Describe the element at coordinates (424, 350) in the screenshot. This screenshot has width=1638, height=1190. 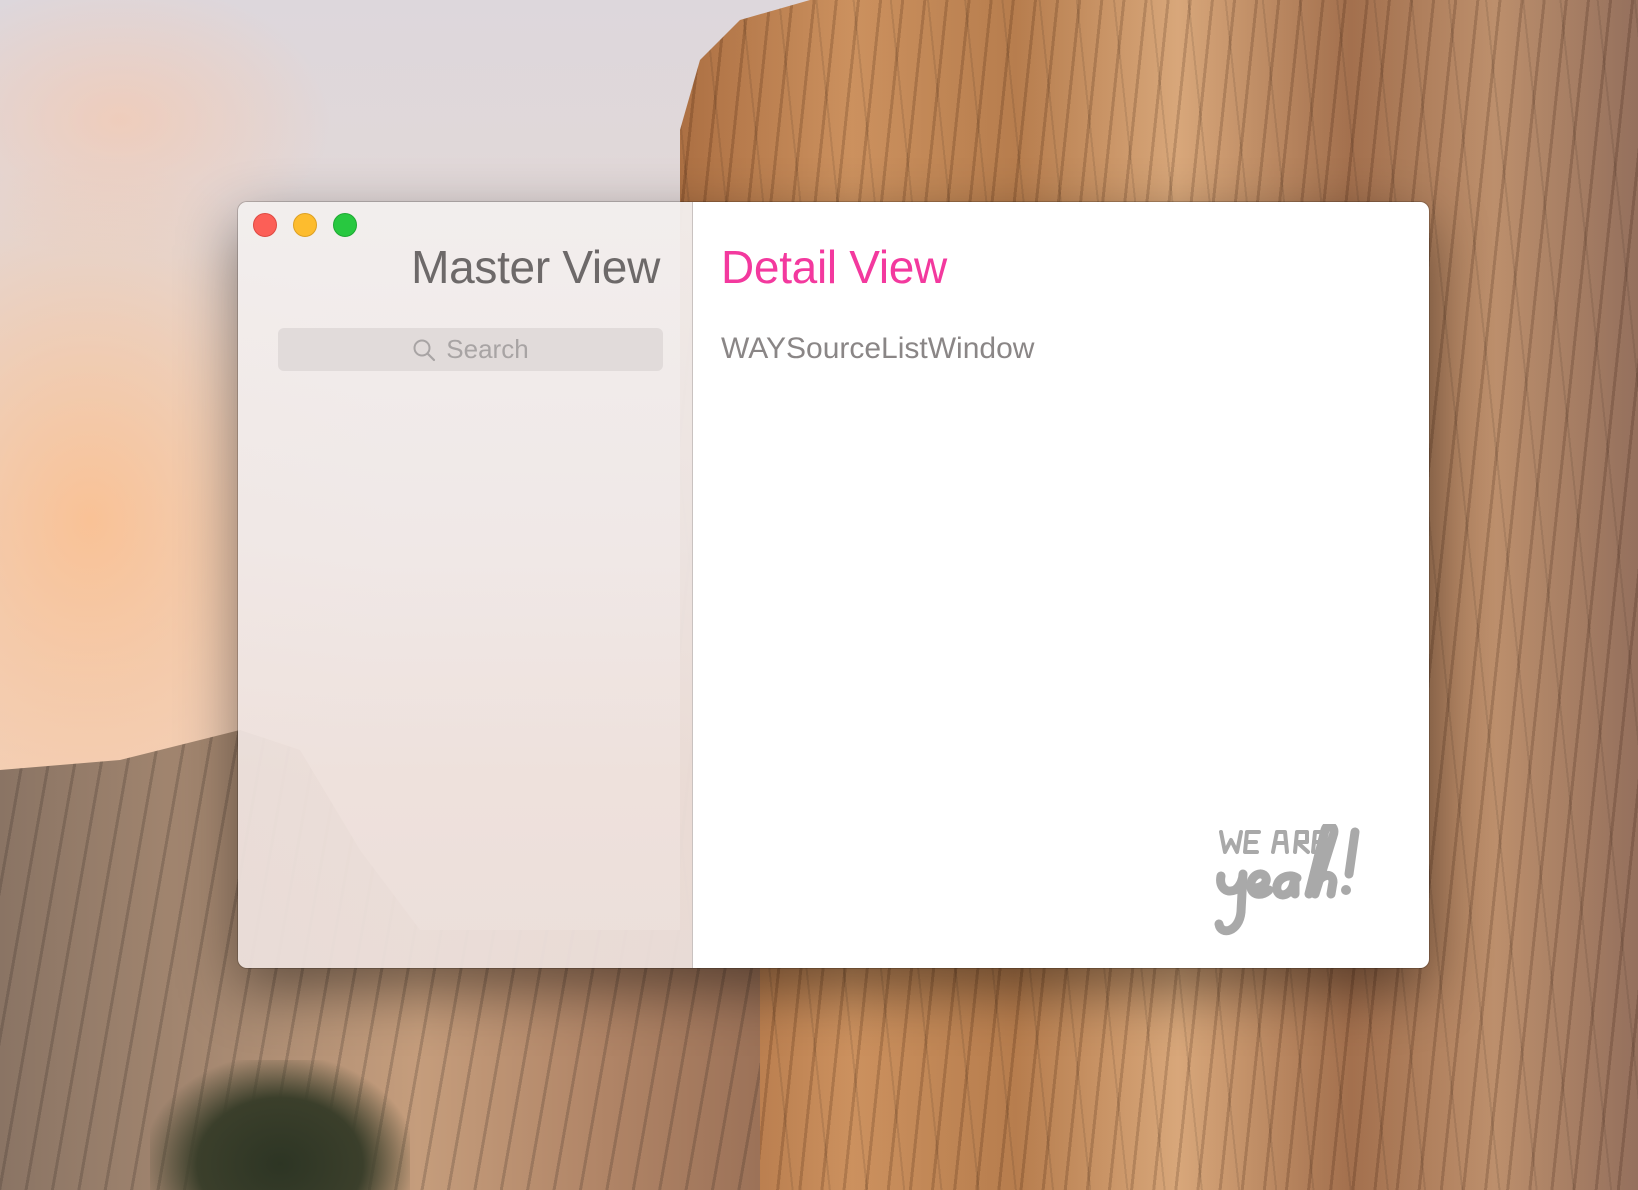
I see `search-icon` at that location.